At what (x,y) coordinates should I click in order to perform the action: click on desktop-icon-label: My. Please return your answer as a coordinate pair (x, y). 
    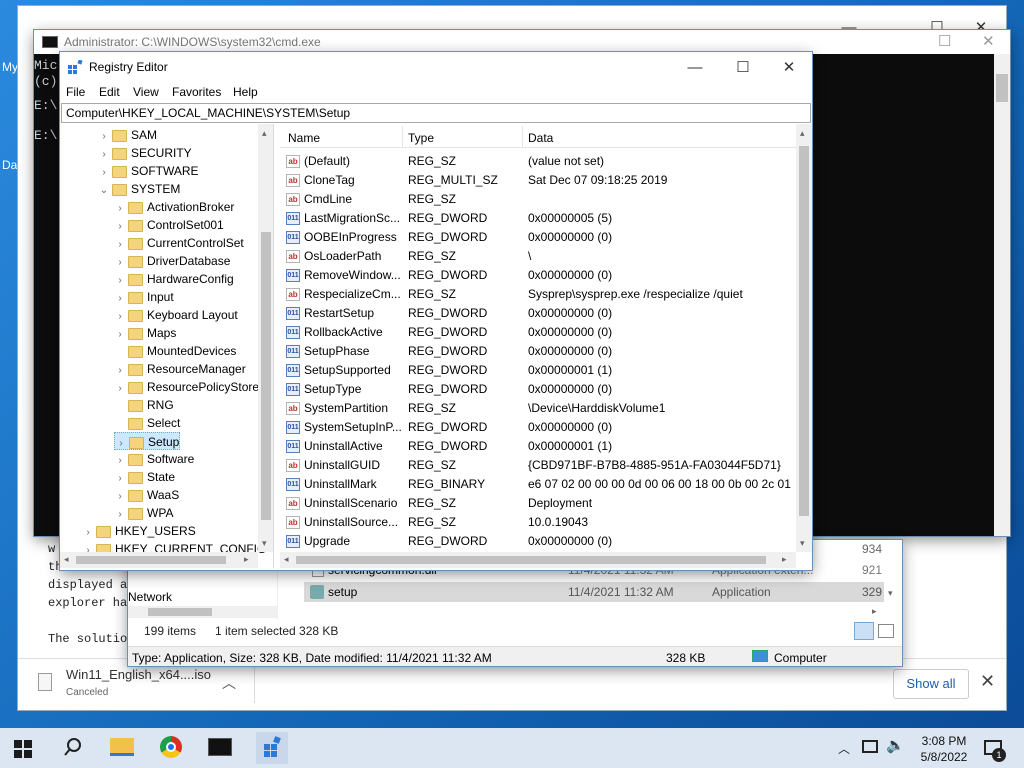
    Looking at the image, I should click on (10, 67).